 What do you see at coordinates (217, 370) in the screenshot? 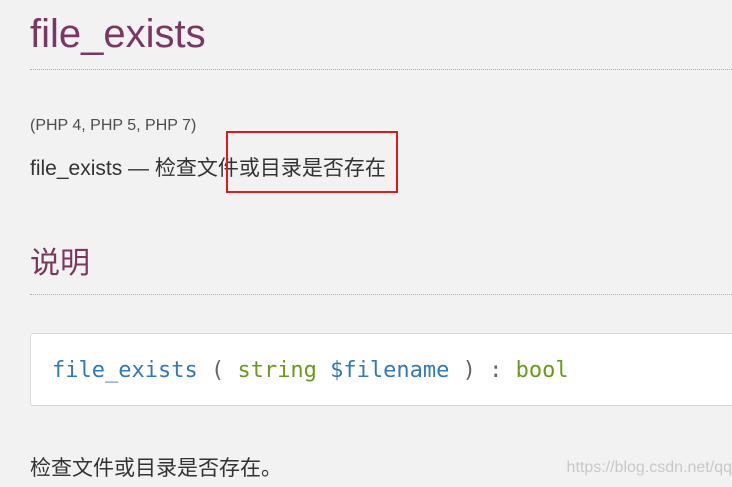
I see `synopsis-open-paren: (` at bounding box center [217, 370].